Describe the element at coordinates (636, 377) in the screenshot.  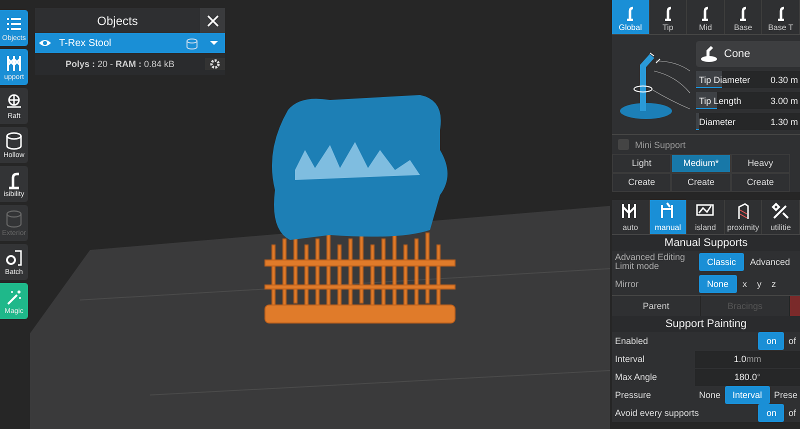
I see `setting-label: Max Angle` at that location.